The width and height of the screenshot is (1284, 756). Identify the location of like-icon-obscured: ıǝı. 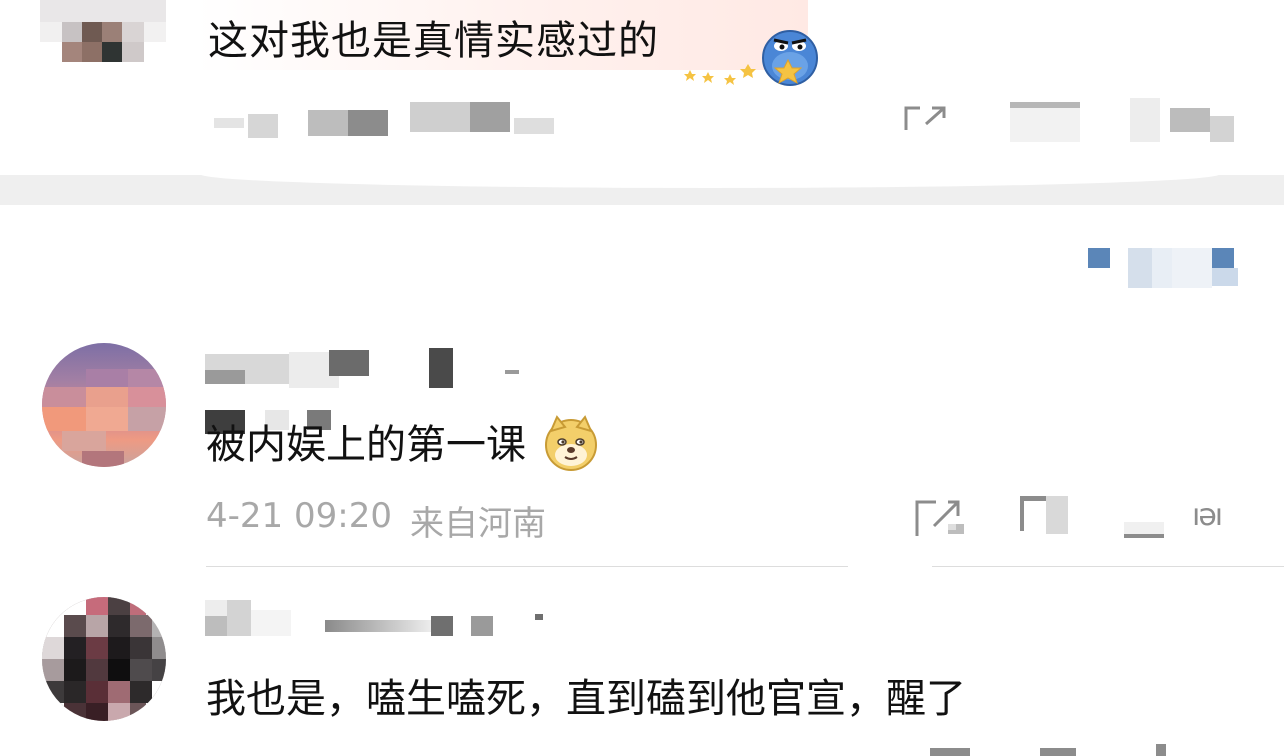
(1181, 520).